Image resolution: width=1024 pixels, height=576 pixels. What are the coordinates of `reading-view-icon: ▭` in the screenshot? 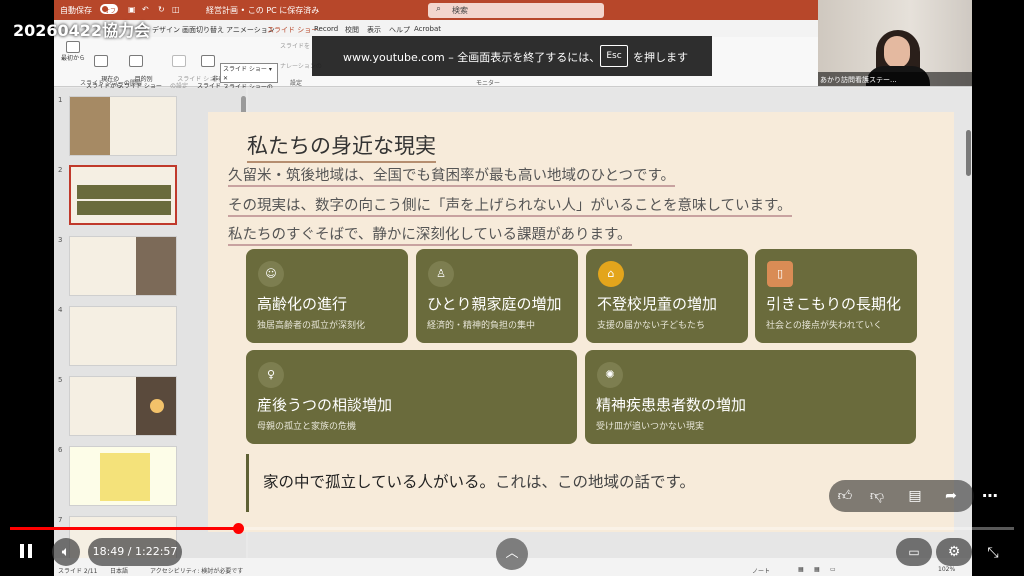 It's located at (833, 569).